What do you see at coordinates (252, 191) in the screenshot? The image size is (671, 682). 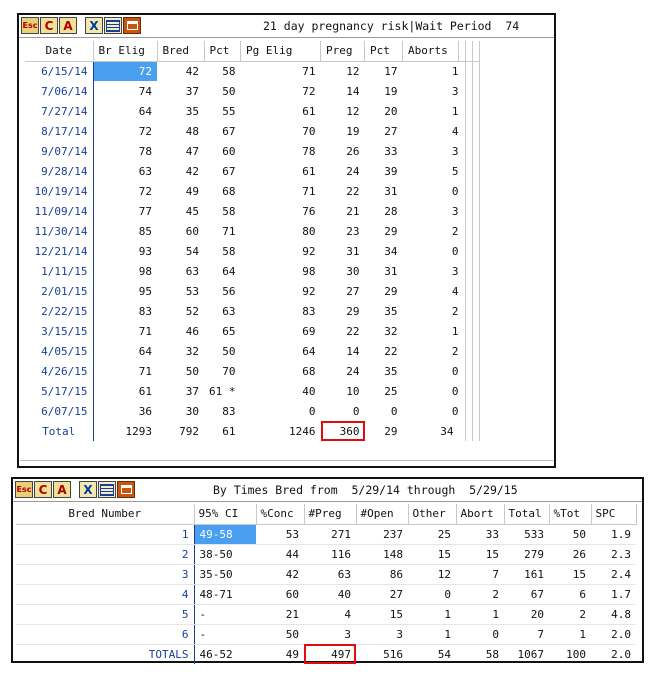 I see `table-row: 10/19/14 72 49 68 71 22 31 0` at bounding box center [252, 191].